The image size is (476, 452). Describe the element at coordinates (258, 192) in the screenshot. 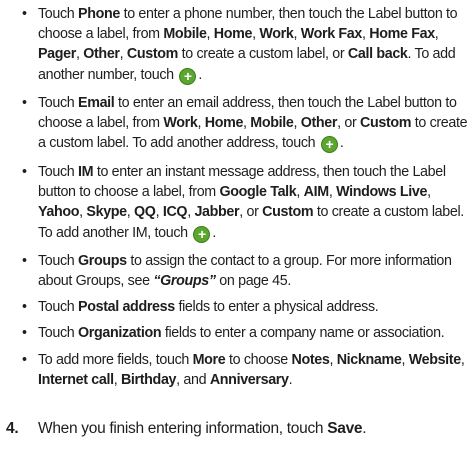

I see `keyword-google-talk: Google Talk` at that location.